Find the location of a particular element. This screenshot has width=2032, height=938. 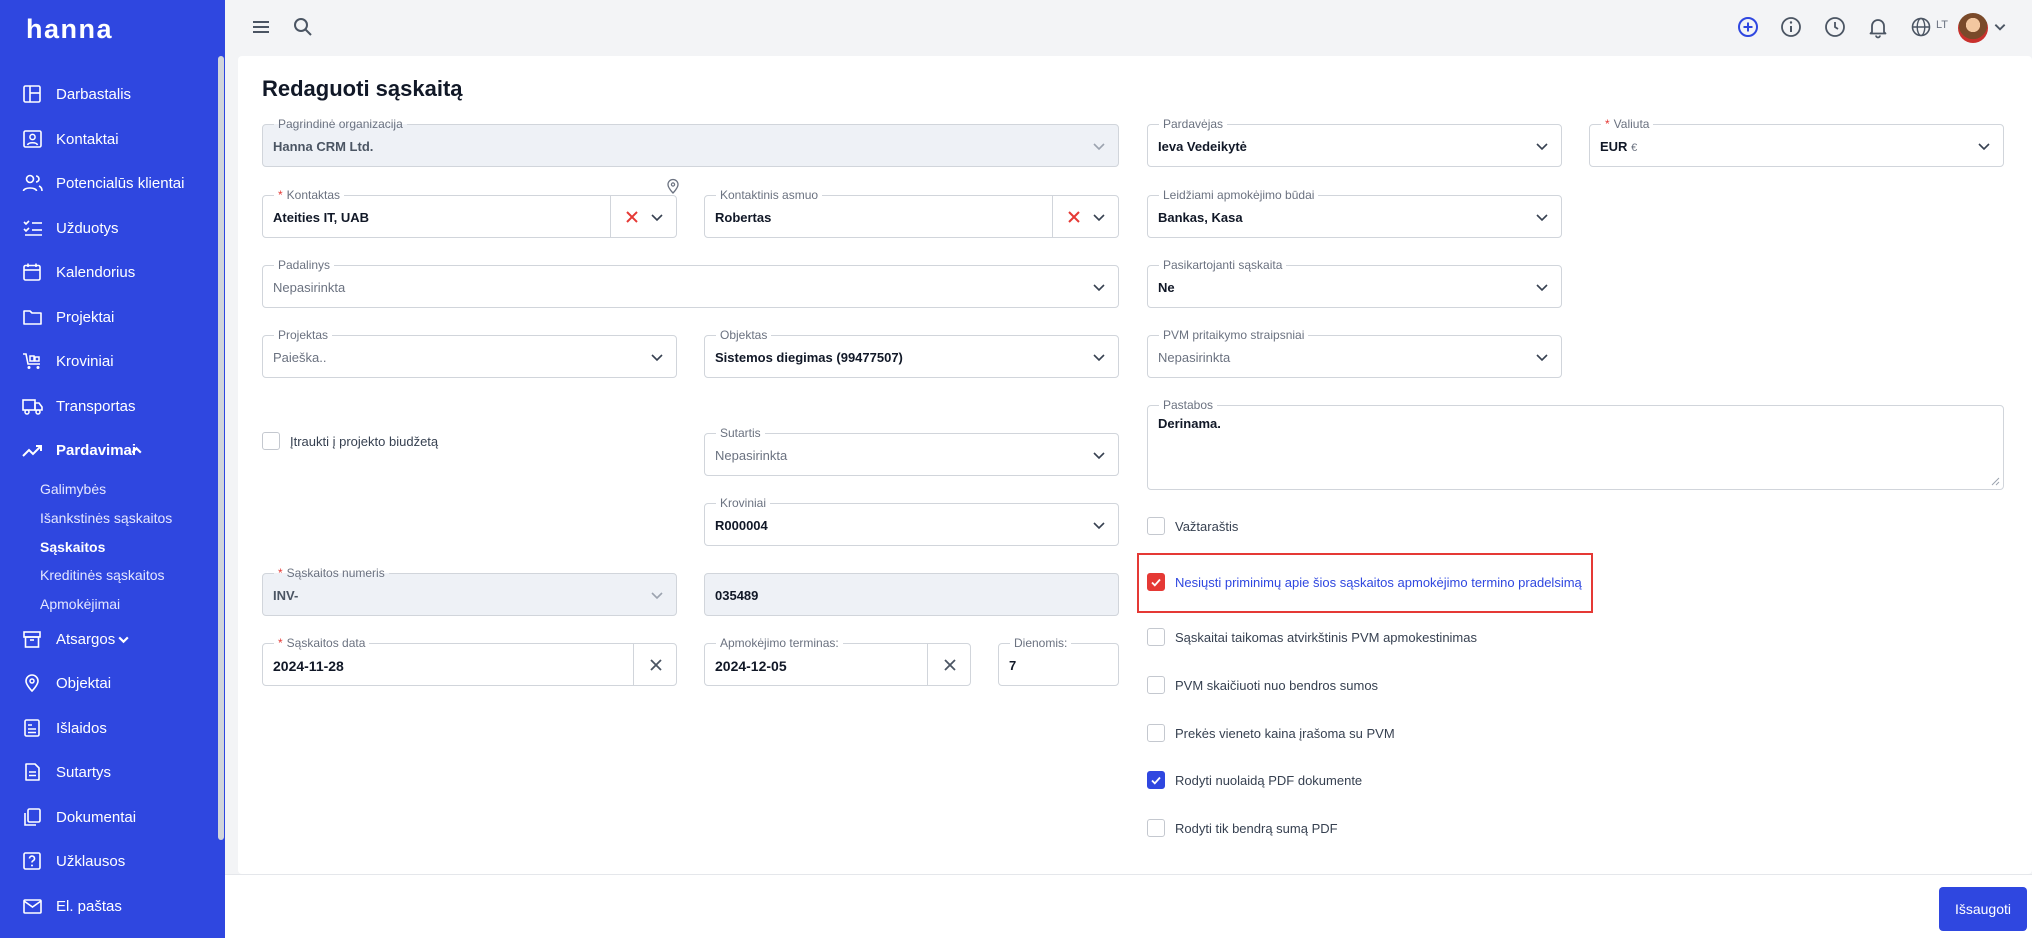

seller-select: Pardavėjas Ieva Vedeikytė is located at coordinates (1354, 141).